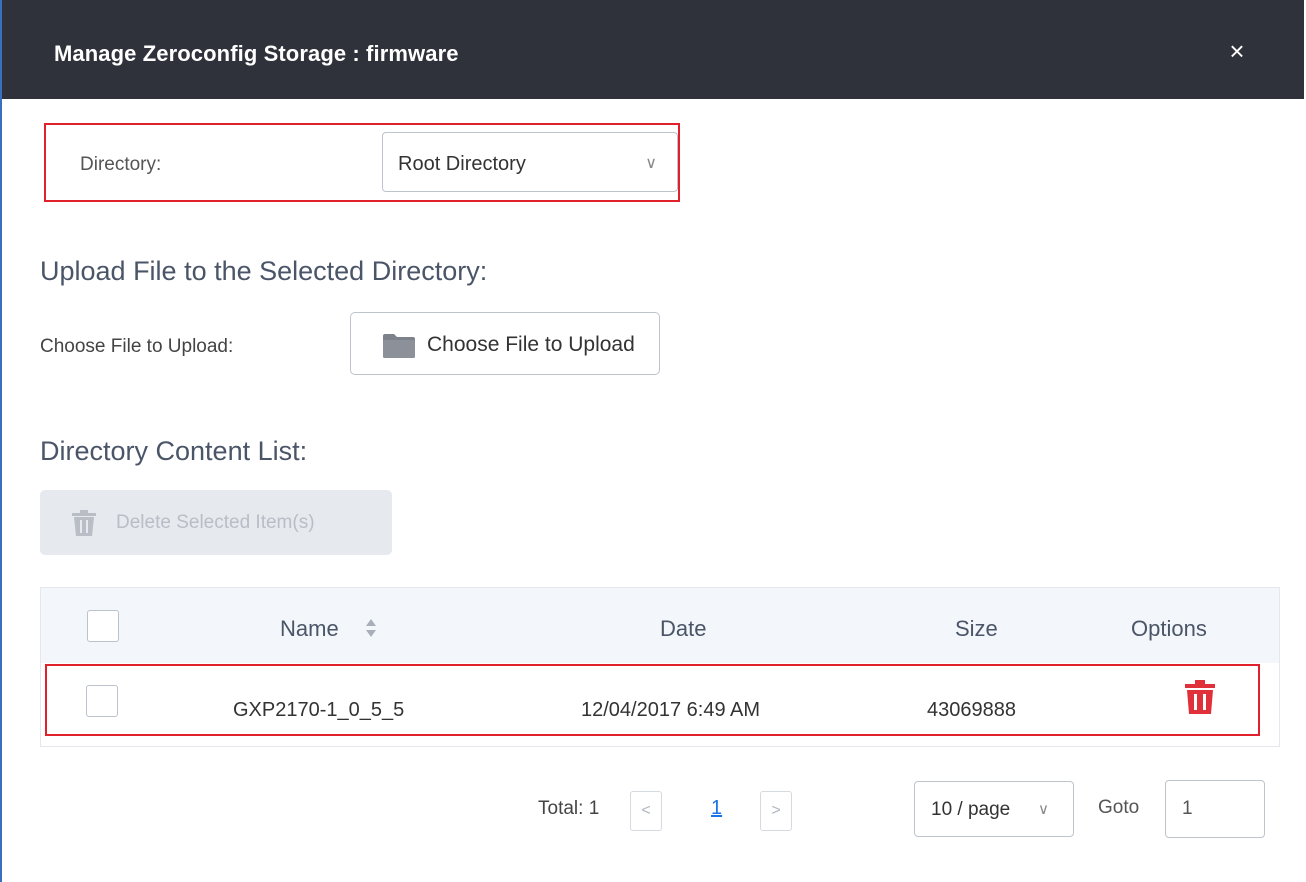 This screenshot has height=882, width=1306. I want to click on delete-selected-button: Delete Selected Item(s), so click(216, 522).